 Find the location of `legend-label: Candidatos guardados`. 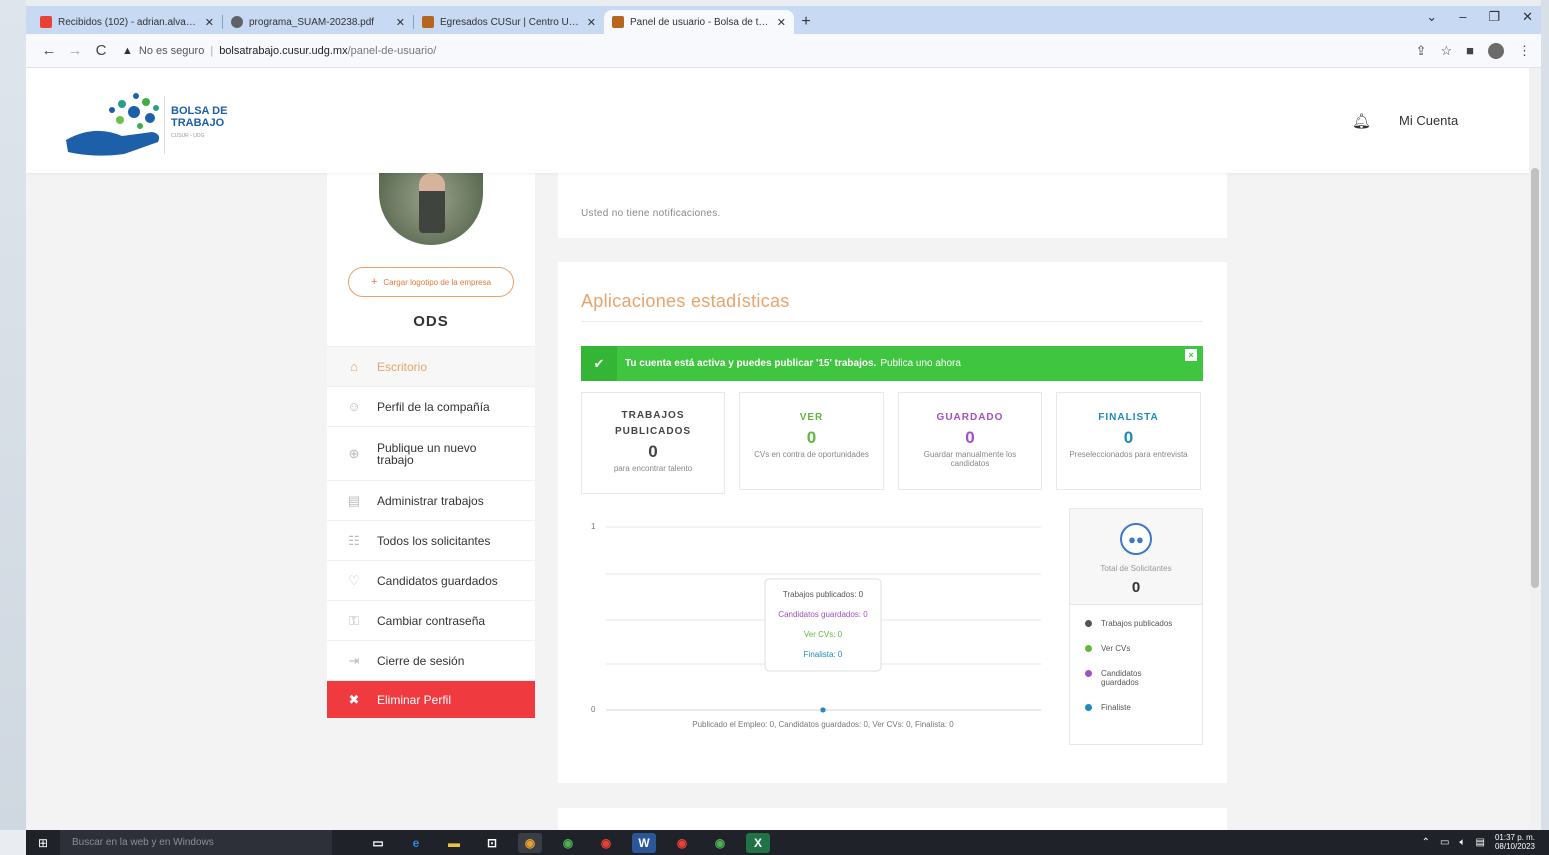

legend-label: Candidatos guardados is located at coordinates (1121, 678).